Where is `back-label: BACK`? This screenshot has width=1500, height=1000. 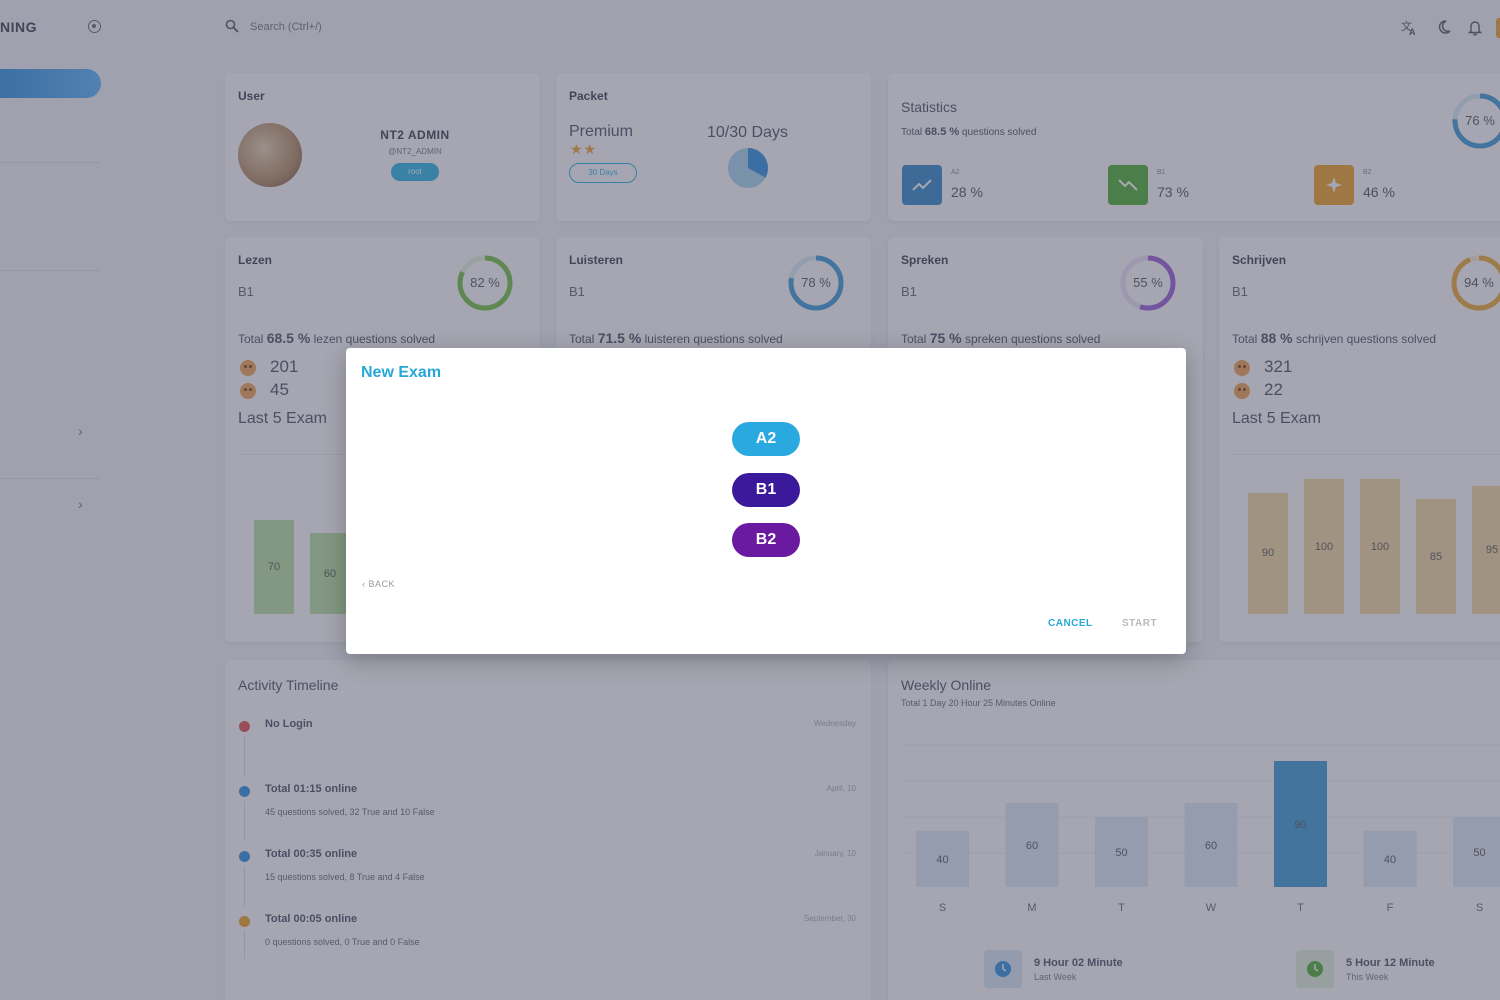
back-label: BACK is located at coordinates (382, 584).